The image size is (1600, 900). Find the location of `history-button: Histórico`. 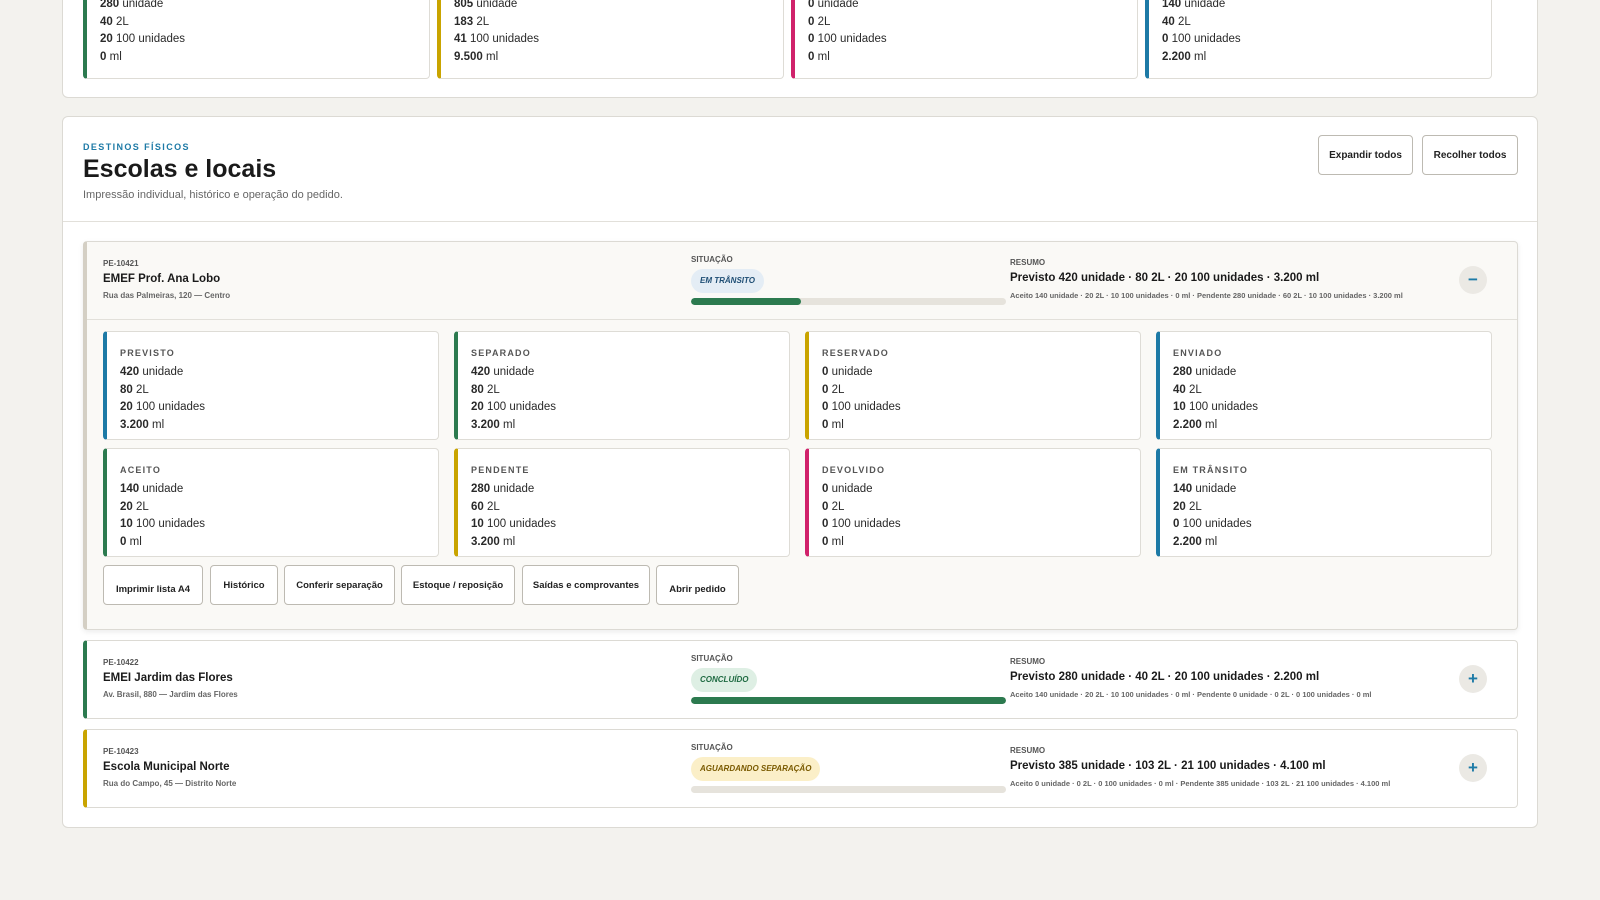

history-button: Histórico is located at coordinates (244, 585).